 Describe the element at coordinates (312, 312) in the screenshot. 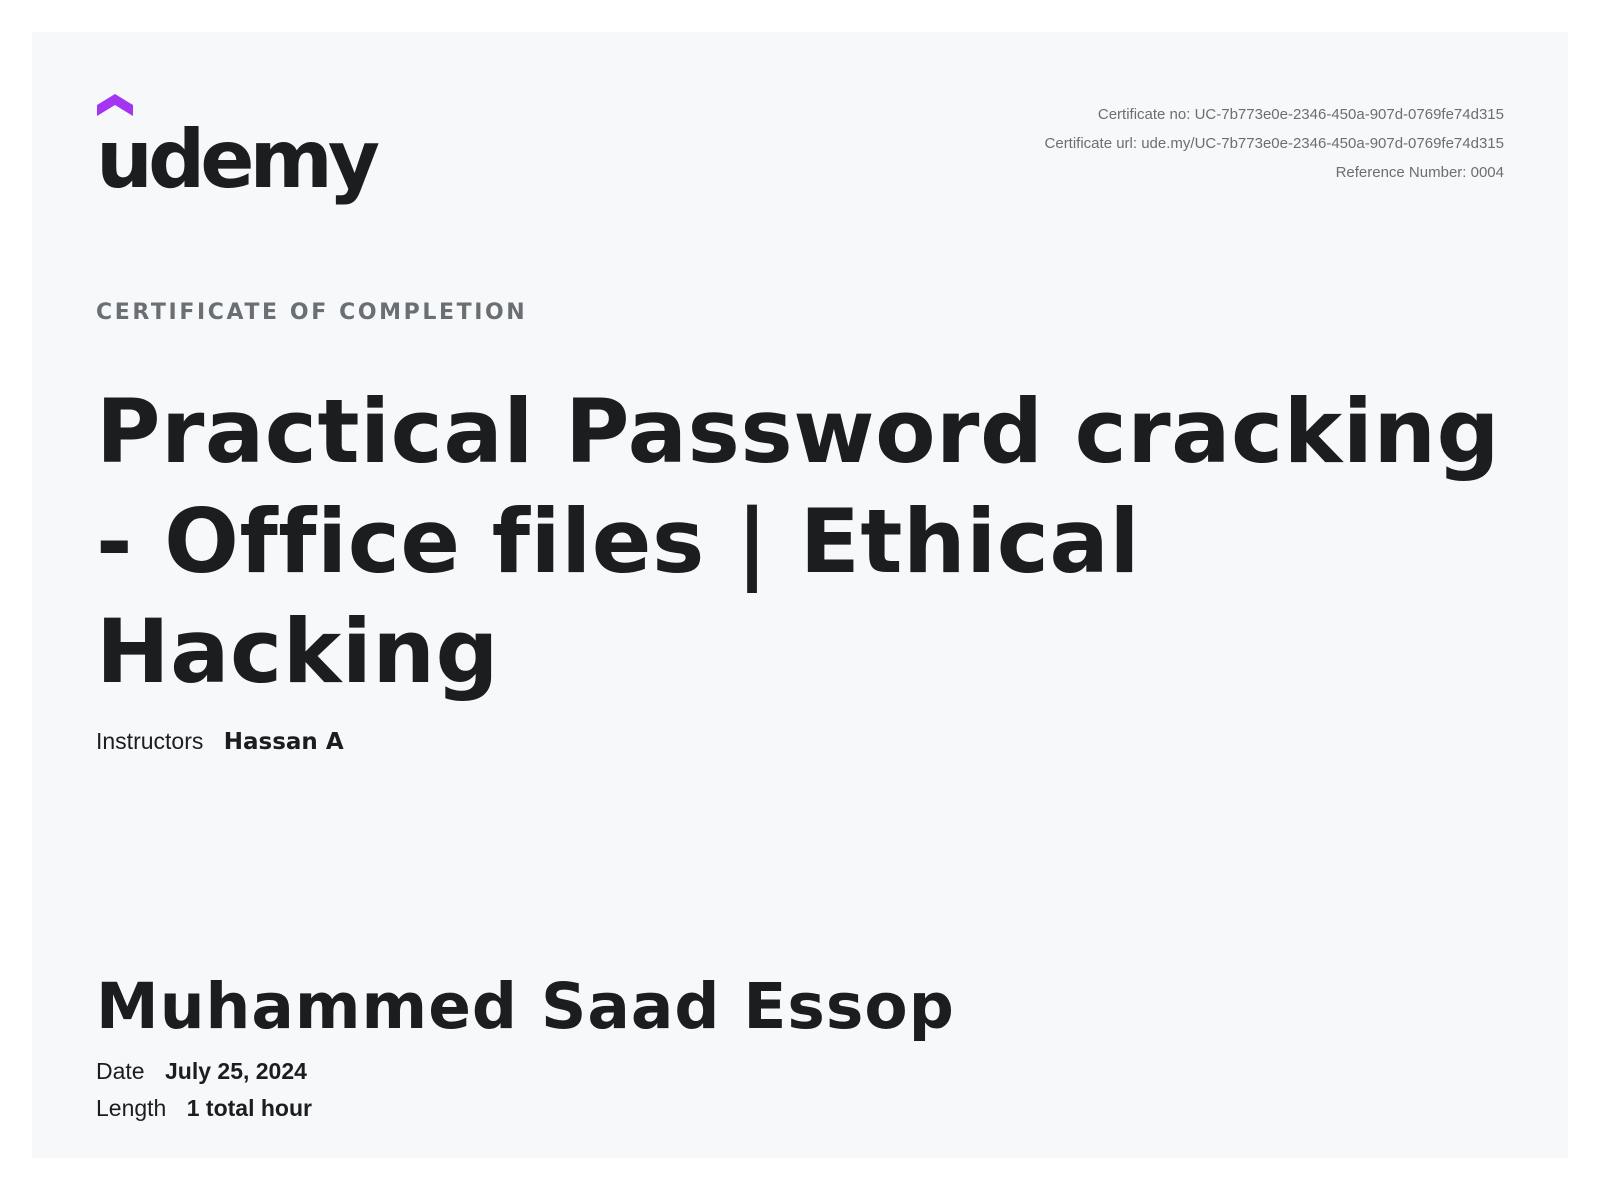

I see `certificate-heading: CERTIFICATE OF COMPLETION` at that location.